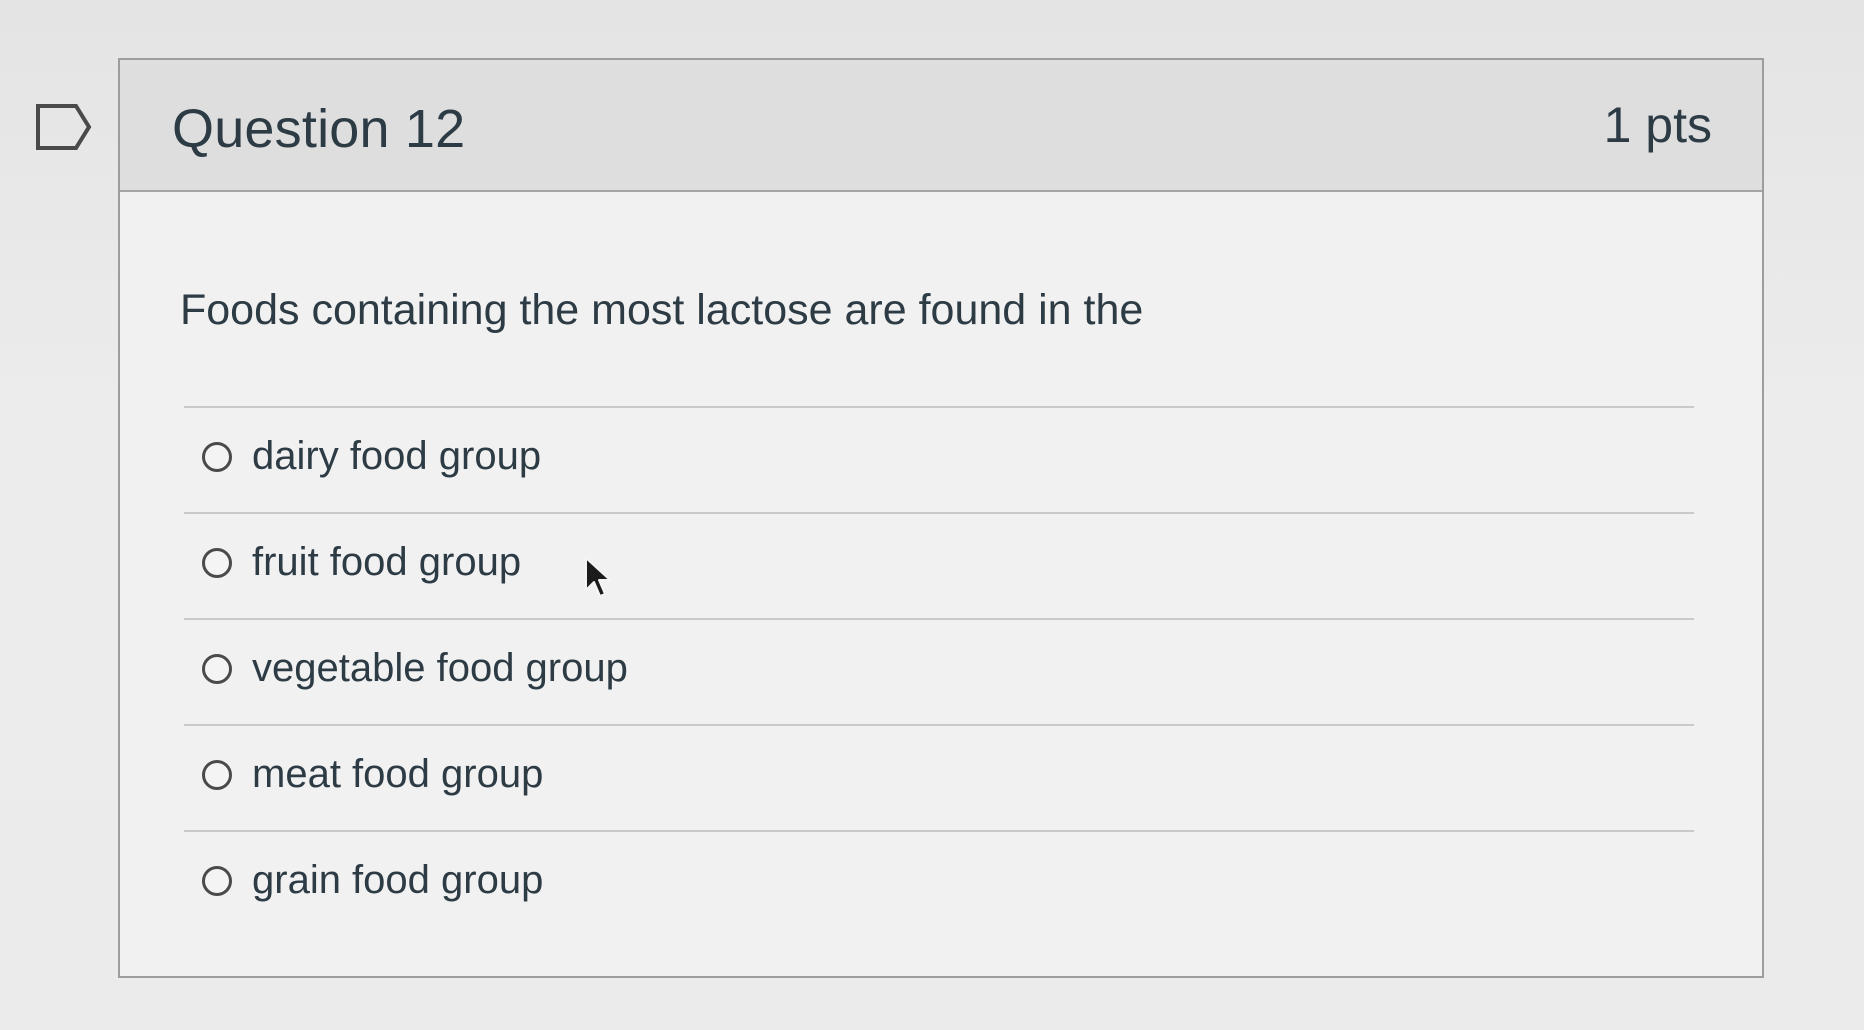 The height and width of the screenshot is (1030, 1864). What do you see at coordinates (397, 880) in the screenshot?
I see `answer-label: grain food group` at bounding box center [397, 880].